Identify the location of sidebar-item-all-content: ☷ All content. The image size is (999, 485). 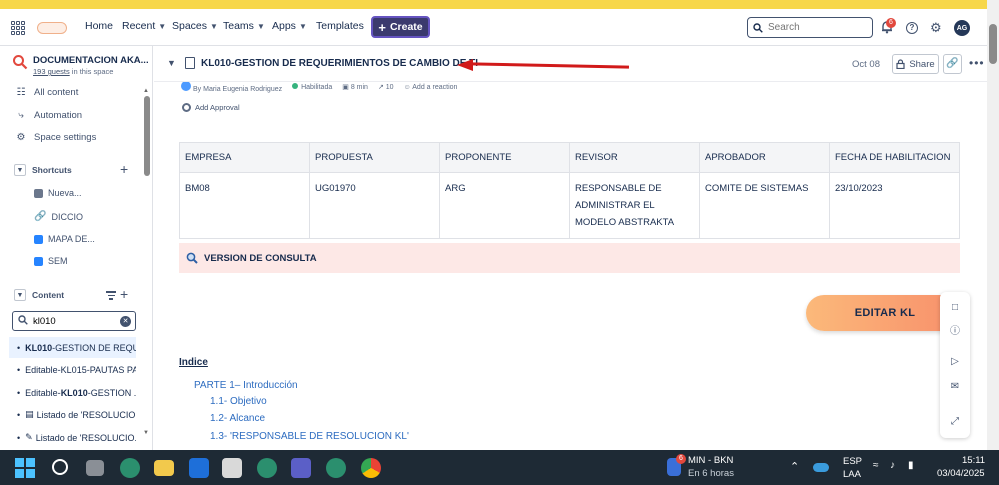
(47, 92).